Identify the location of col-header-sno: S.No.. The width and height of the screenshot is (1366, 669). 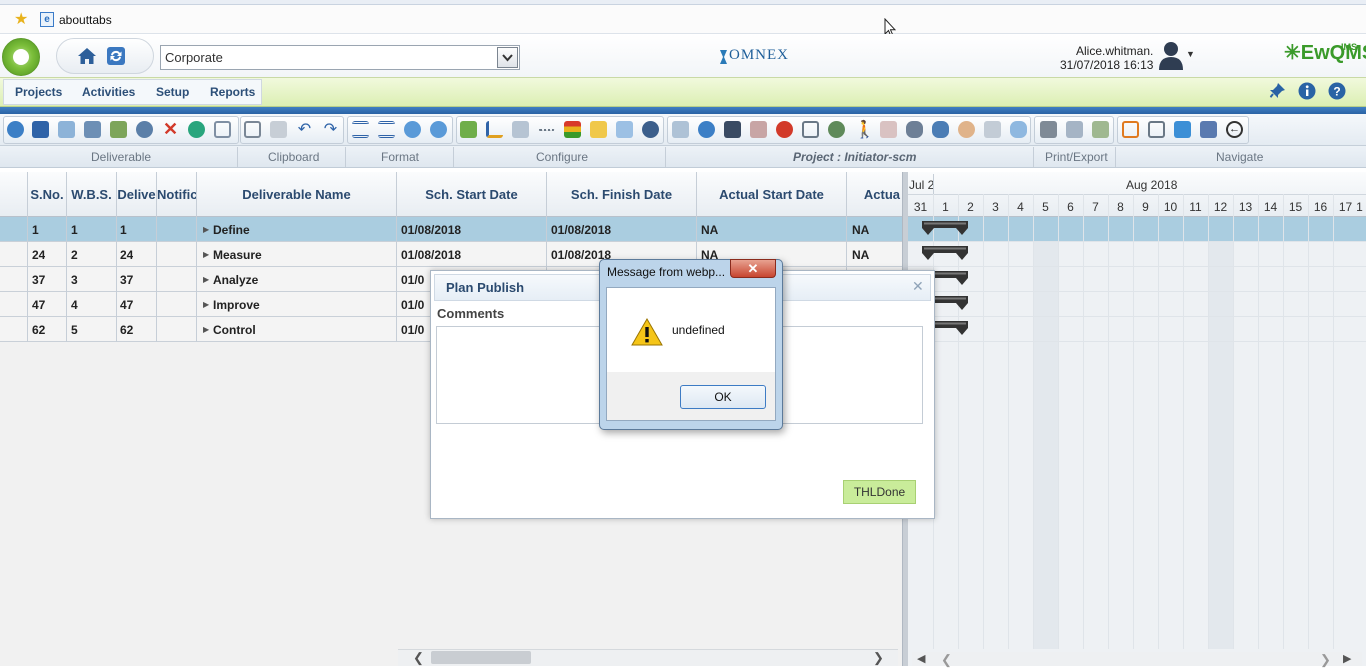
(47, 194).